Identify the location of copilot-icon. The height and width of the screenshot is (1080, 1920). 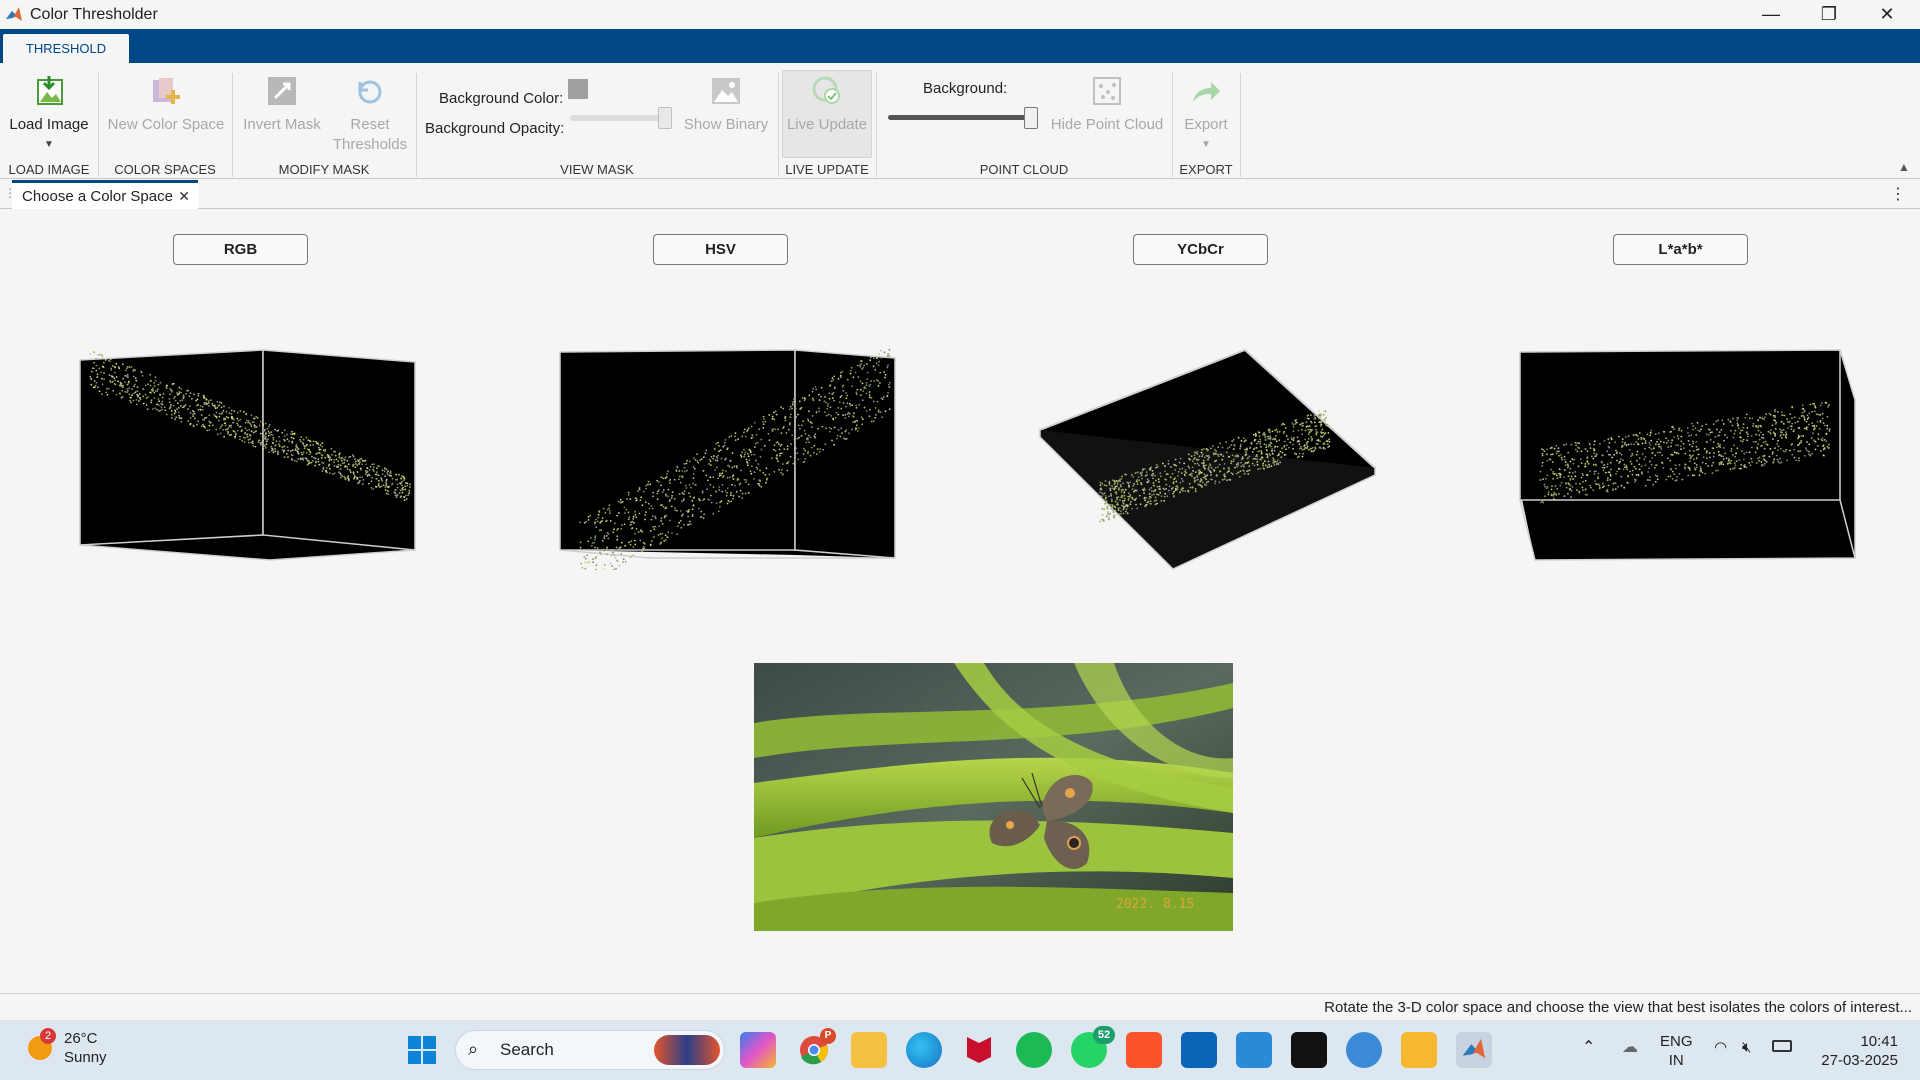
(758, 1050).